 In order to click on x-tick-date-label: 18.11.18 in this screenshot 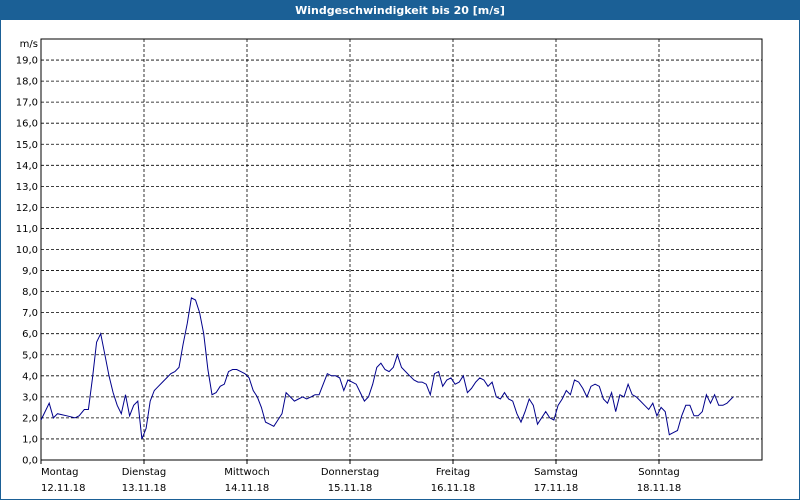, I will do `click(659, 488)`.